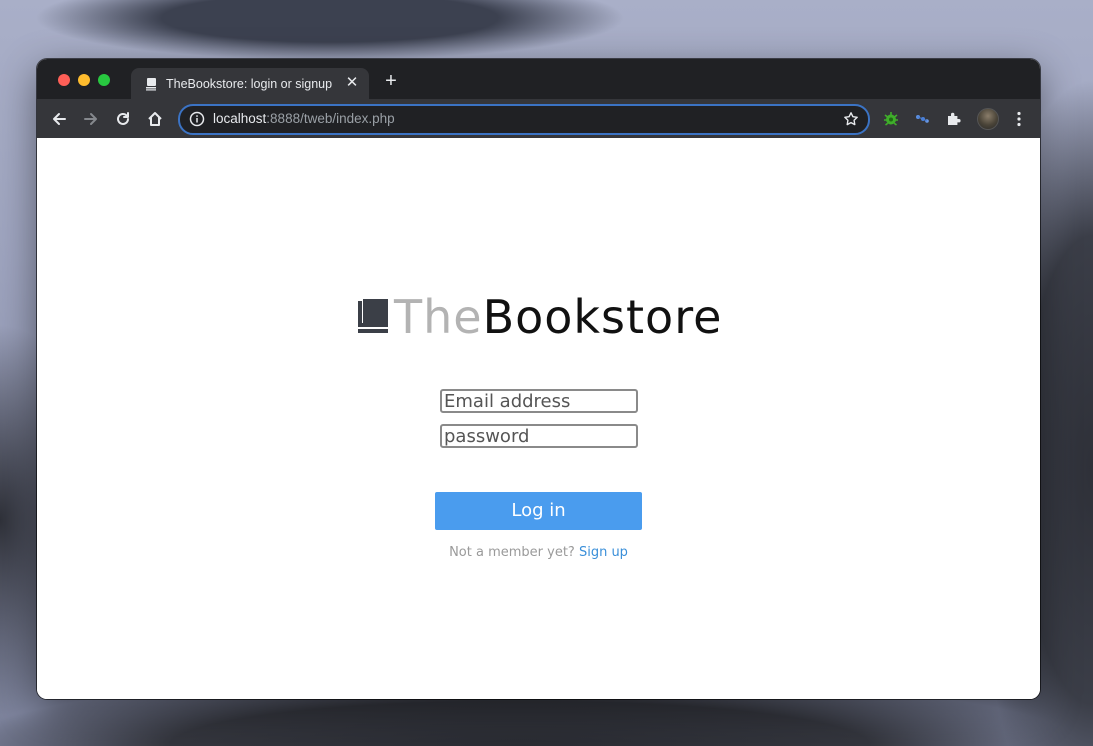  What do you see at coordinates (197, 119) in the screenshot?
I see `info-icon` at bounding box center [197, 119].